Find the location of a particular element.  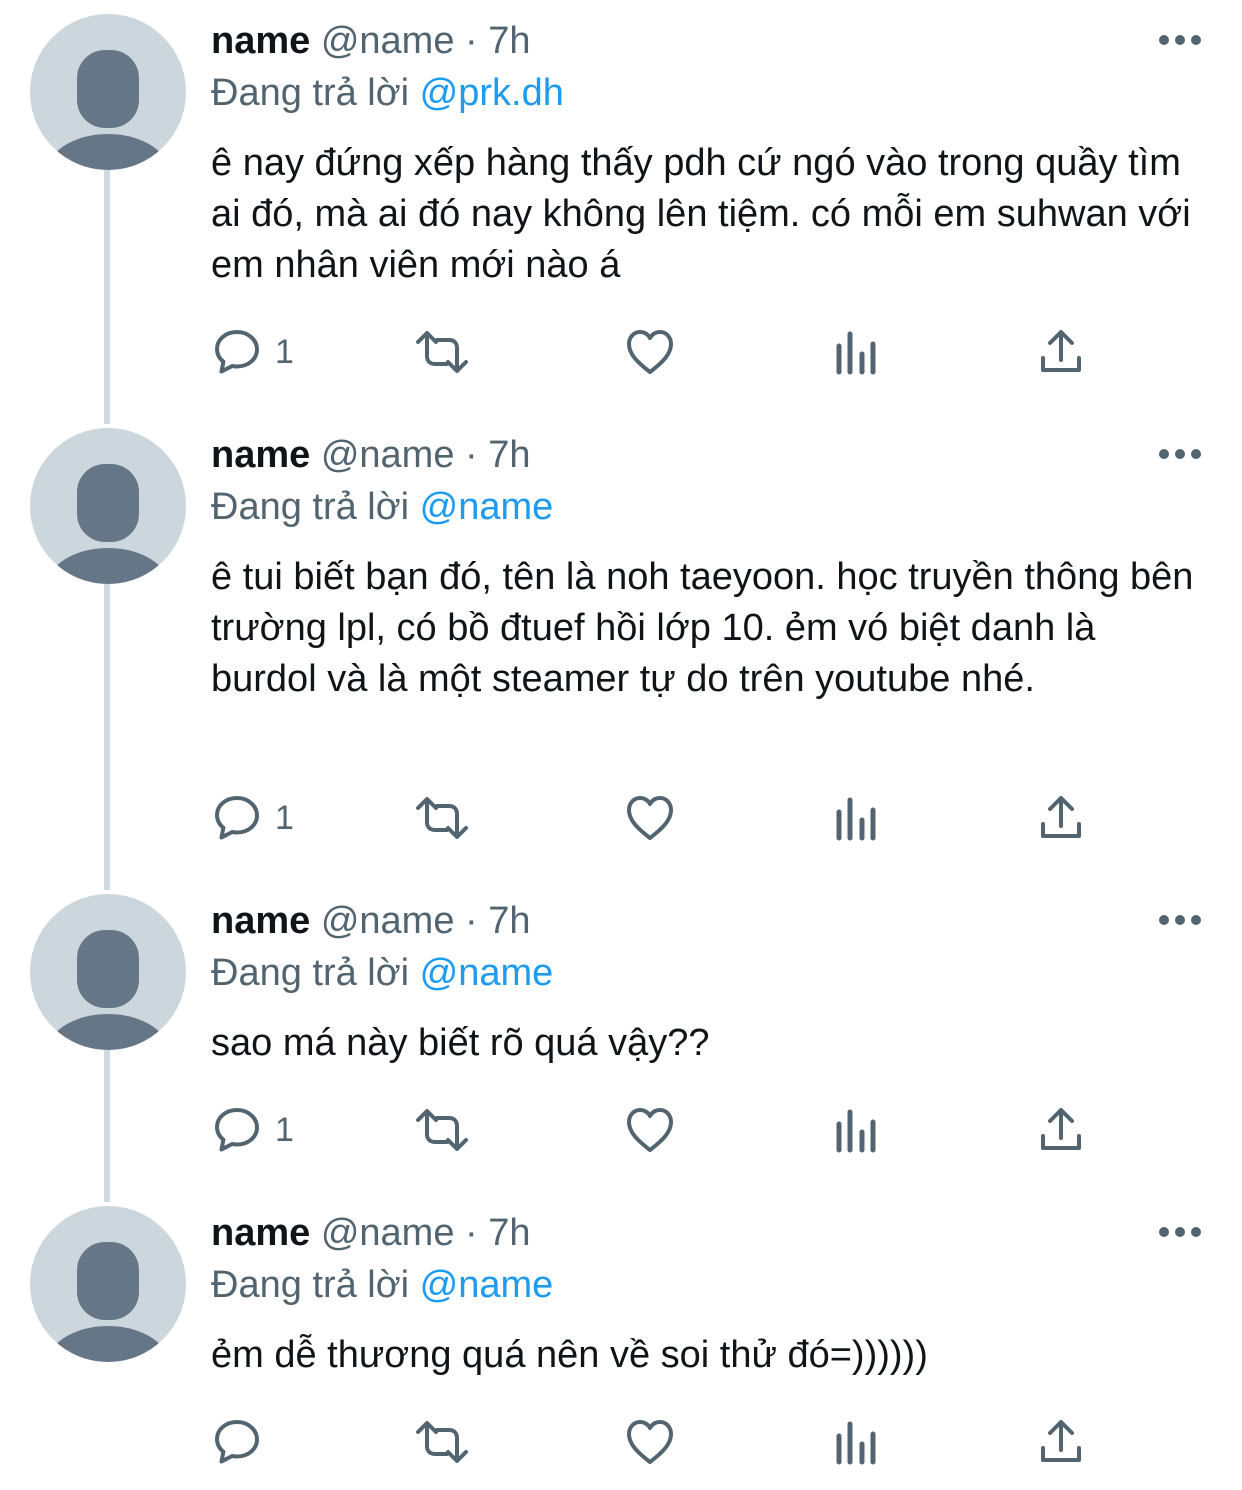

reply-button is located at coordinates (244, 1442).